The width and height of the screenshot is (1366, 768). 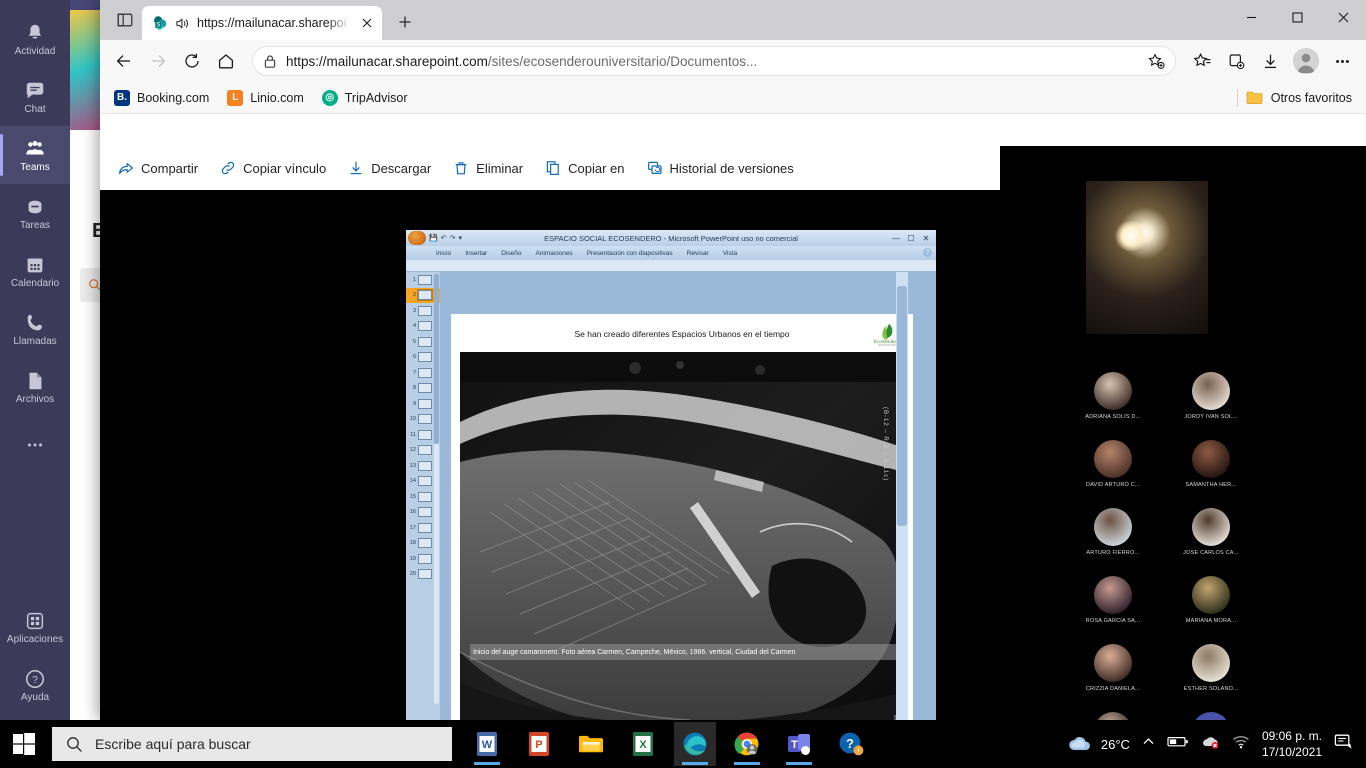 What do you see at coordinates (412, 527) in the screenshot?
I see `slide-thumbnail-number: 17` at bounding box center [412, 527].